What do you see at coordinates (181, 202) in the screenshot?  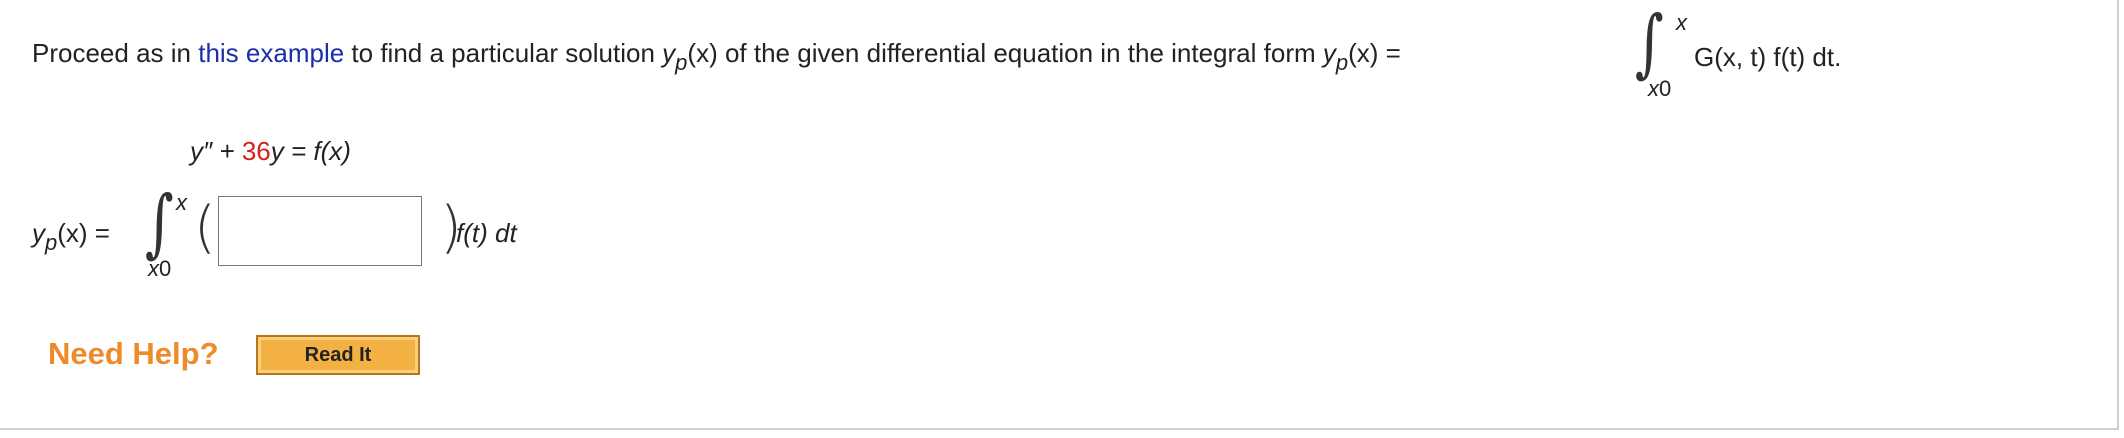 I see `solution-upper-limit: x` at bounding box center [181, 202].